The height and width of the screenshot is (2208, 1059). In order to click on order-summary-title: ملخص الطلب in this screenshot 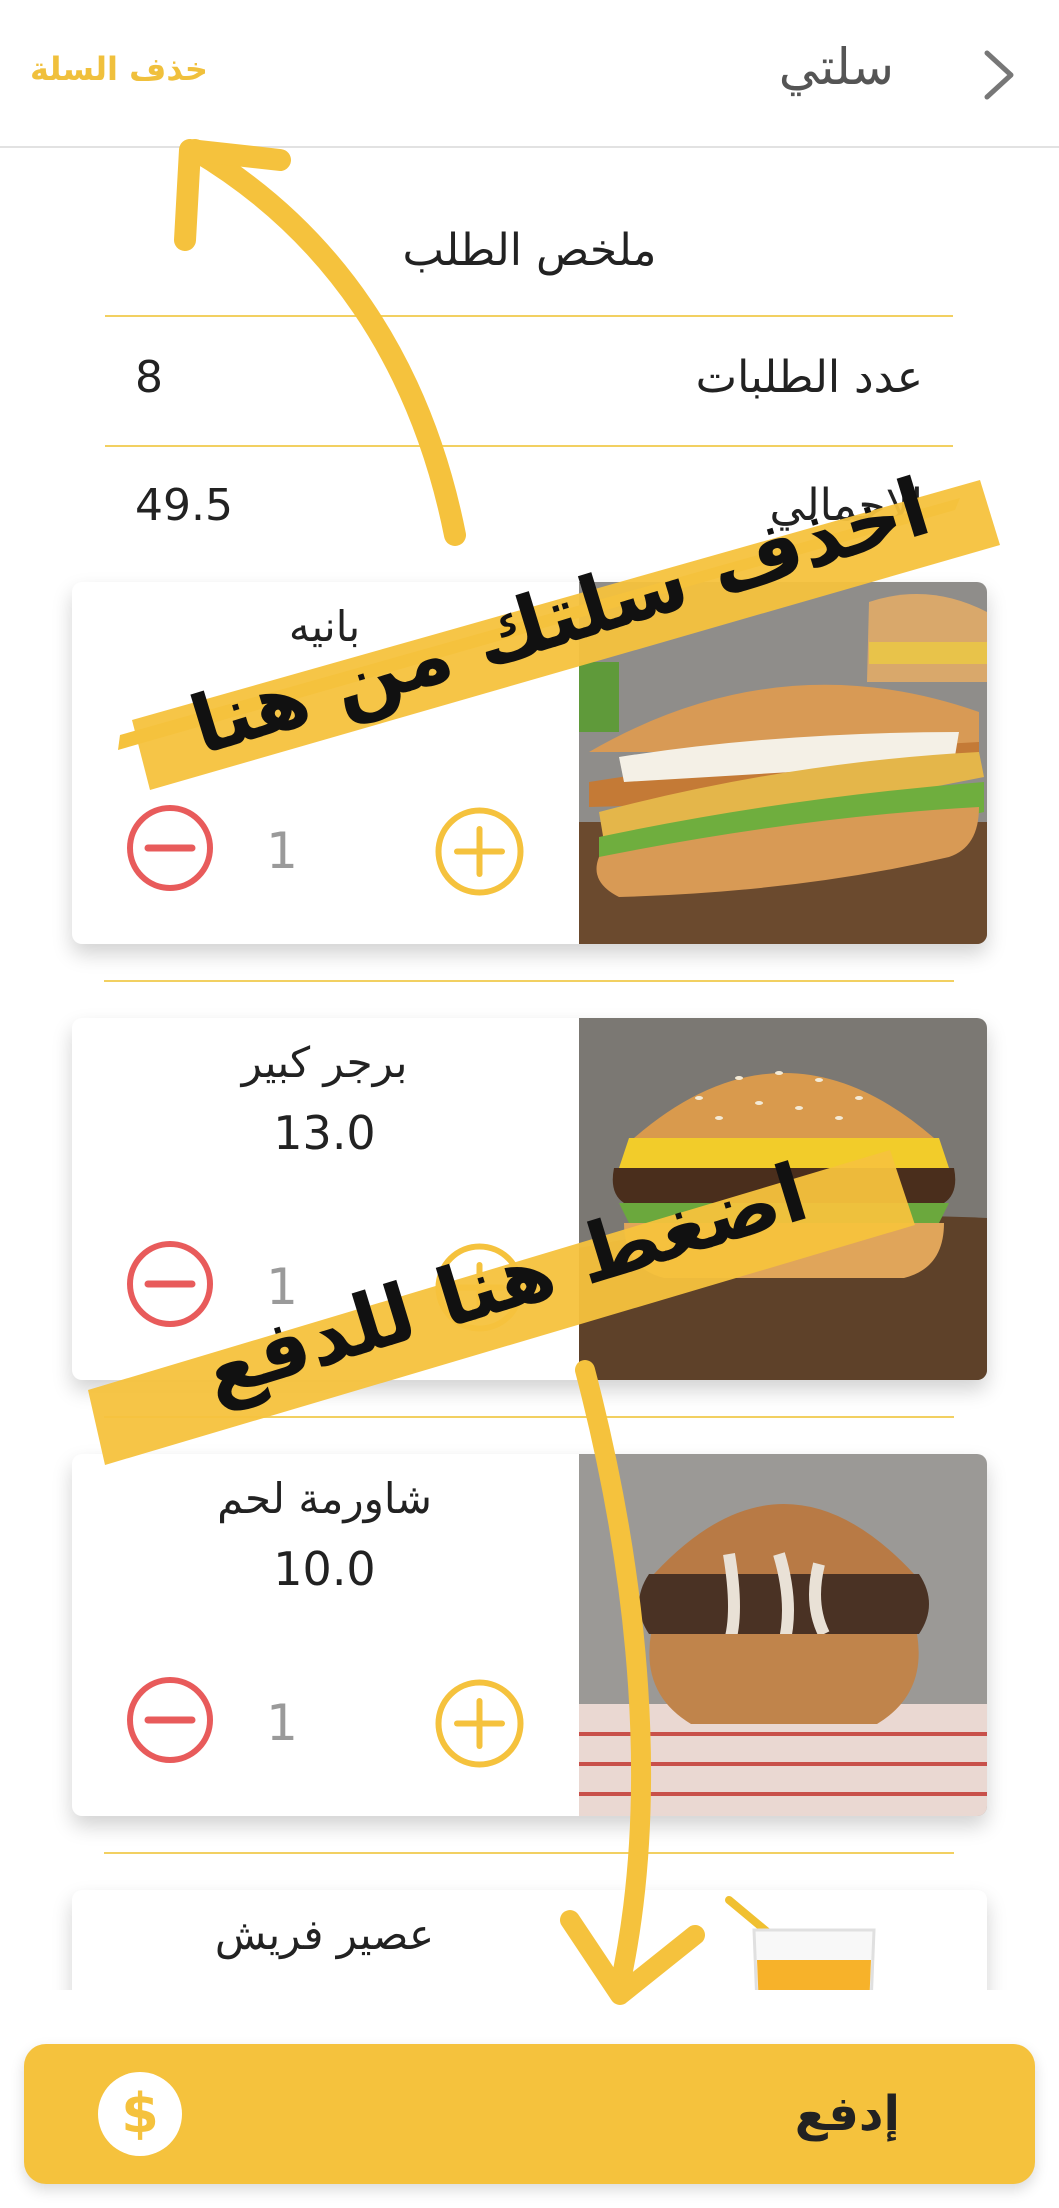, I will do `click(529, 250)`.